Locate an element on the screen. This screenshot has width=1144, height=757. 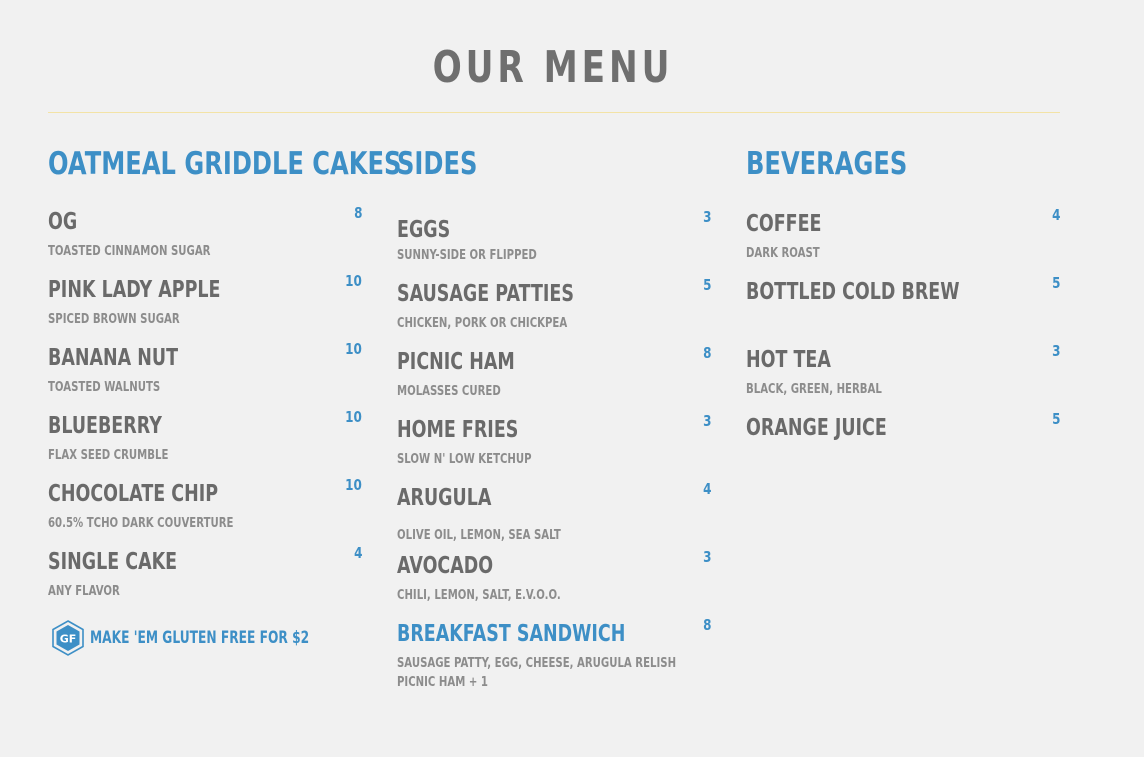
menu-item-description: SPICED BROWN SUGAR is located at coordinates (114, 319).